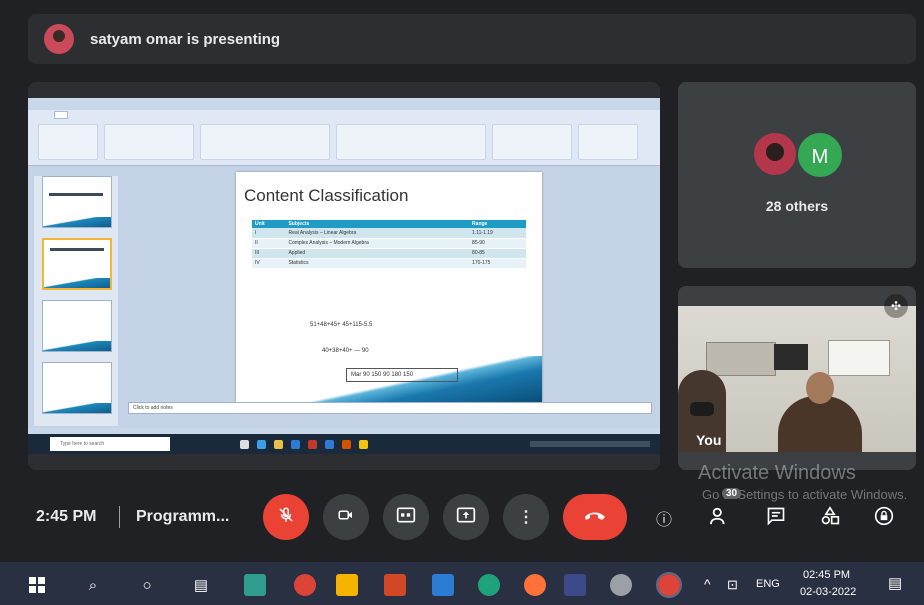  What do you see at coordinates (497, 263) in the screenshot?
I see `table-cell: 170-175` at bounding box center [497, 263].